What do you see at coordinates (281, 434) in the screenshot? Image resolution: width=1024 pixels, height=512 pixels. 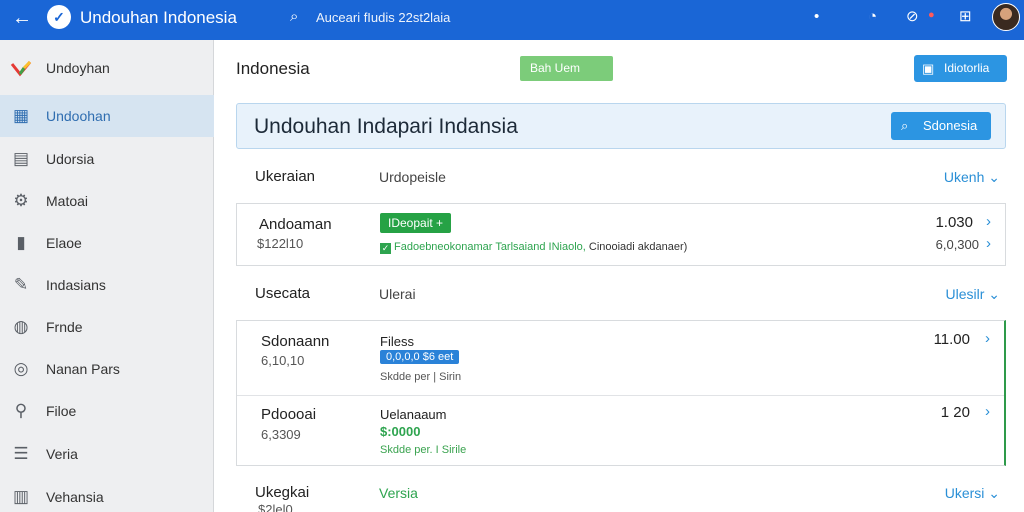 I see `item-sub: 6,3309` at bounding box center [281, 434].